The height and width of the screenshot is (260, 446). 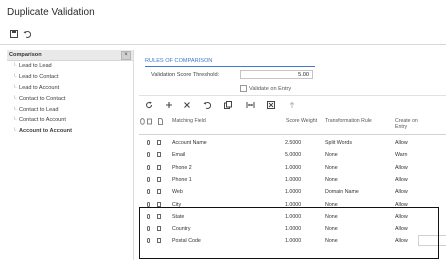 I want to click on cell-matching-field: Email, so click(x=178, y=155).